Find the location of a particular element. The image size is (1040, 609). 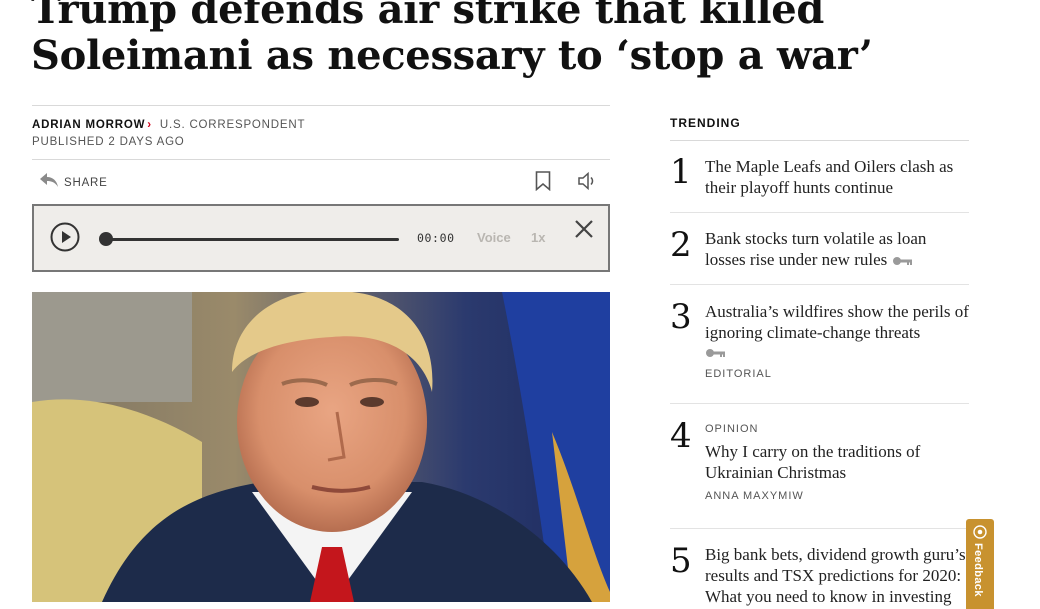

chevron-right-icon: › is located at coordinates (149, 125).